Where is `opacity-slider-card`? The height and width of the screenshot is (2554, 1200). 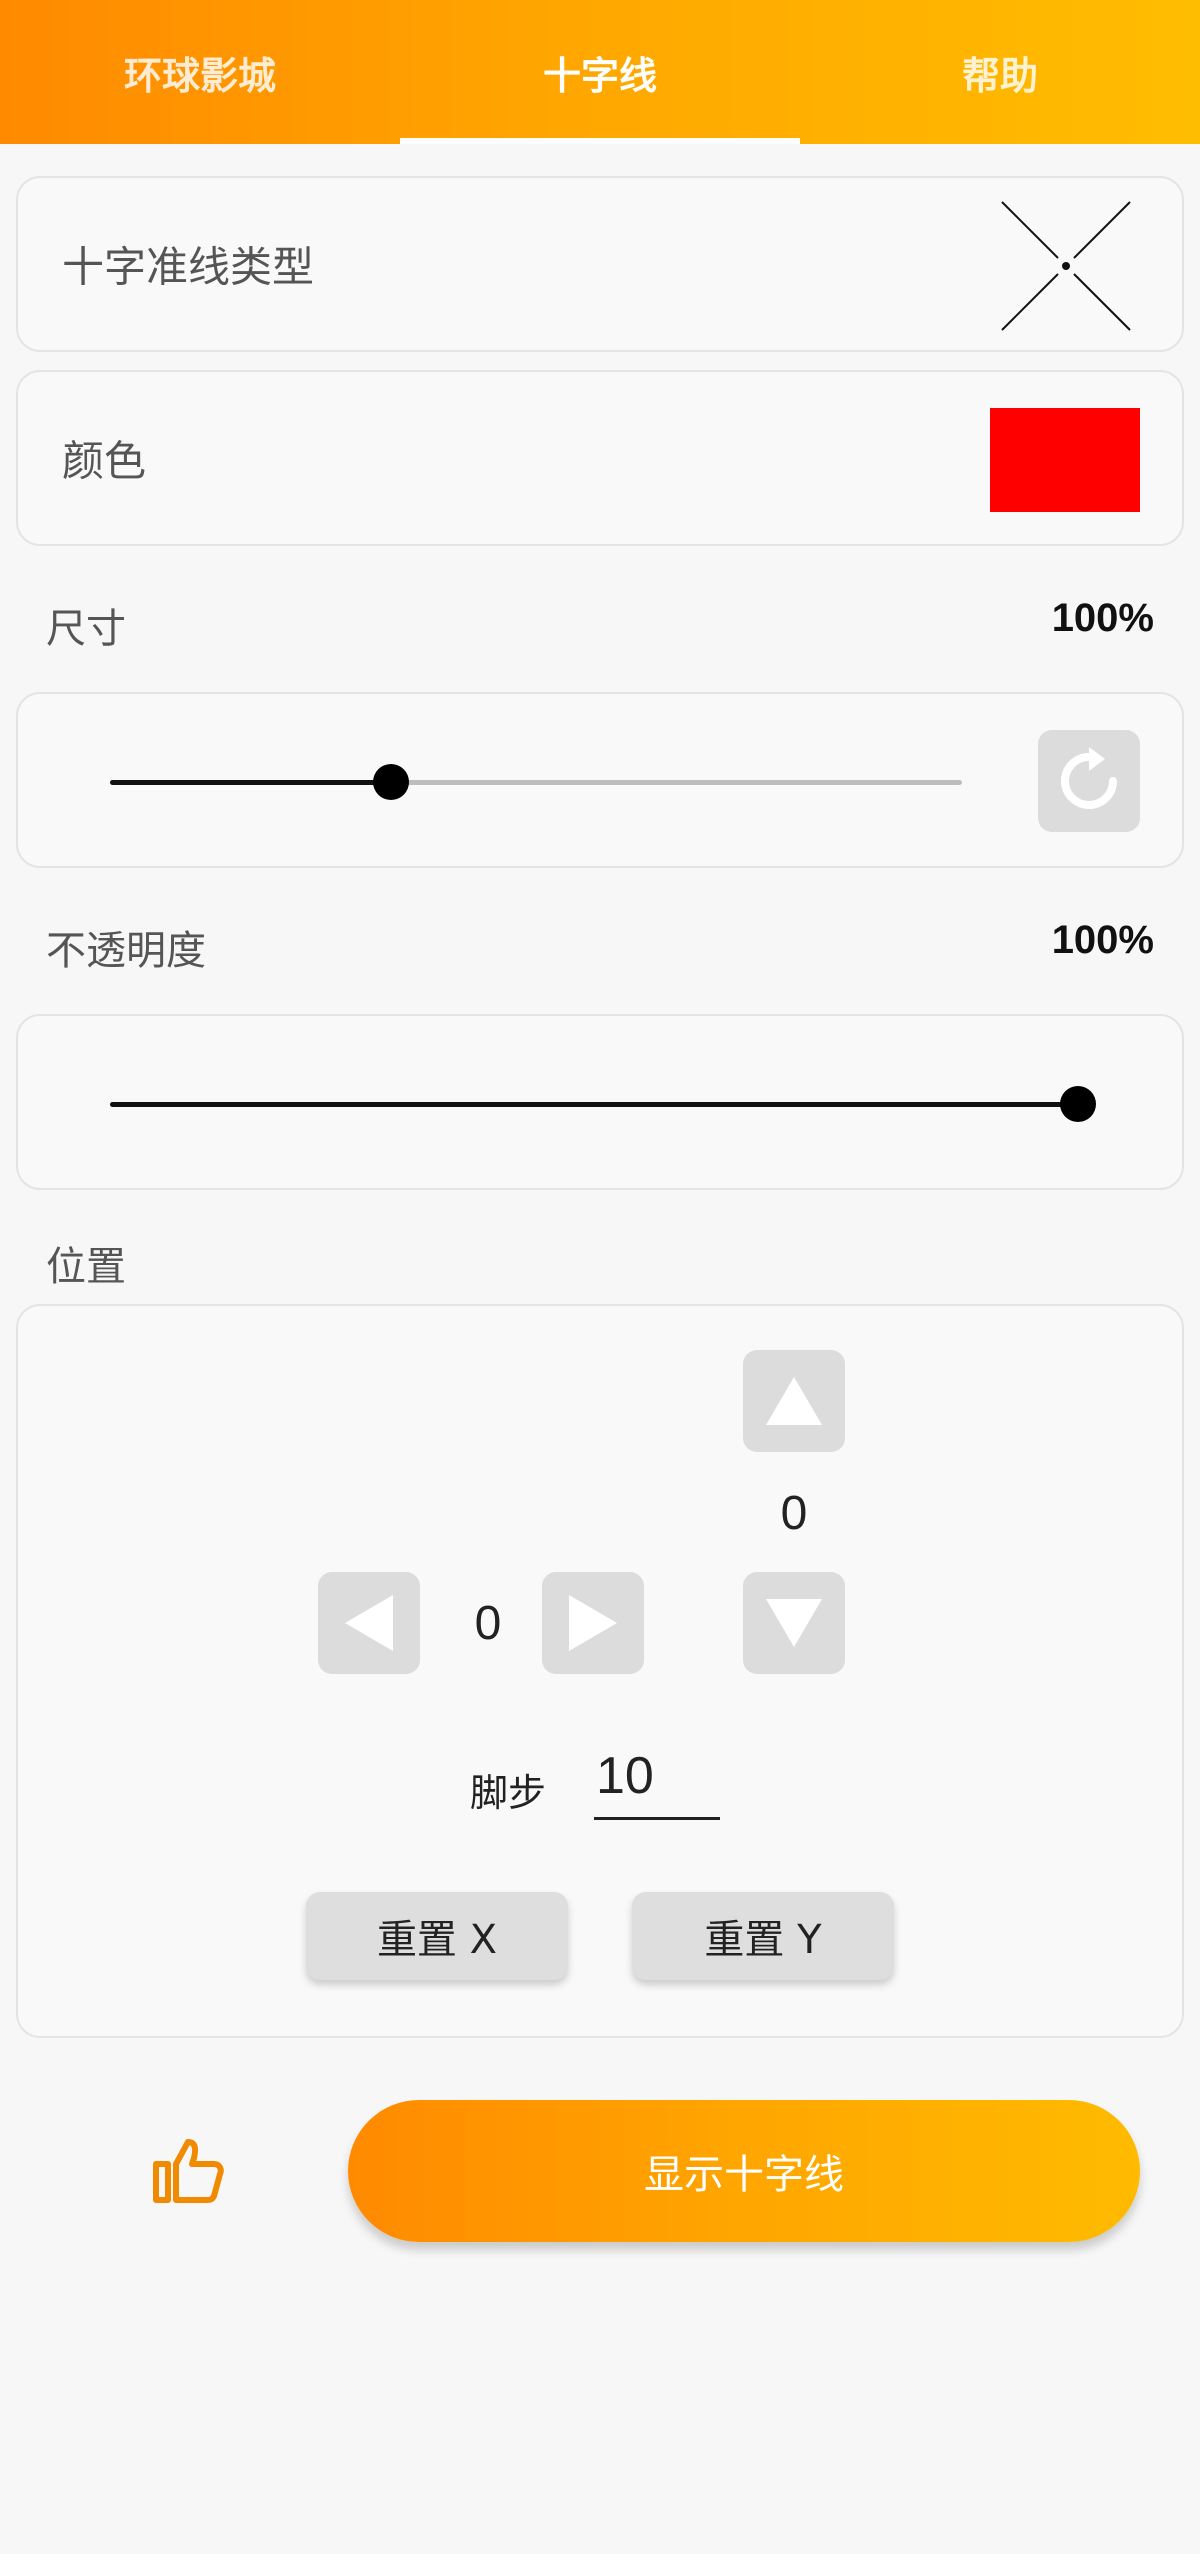
opacity-slider-card is located at coordinates (600, 1102).